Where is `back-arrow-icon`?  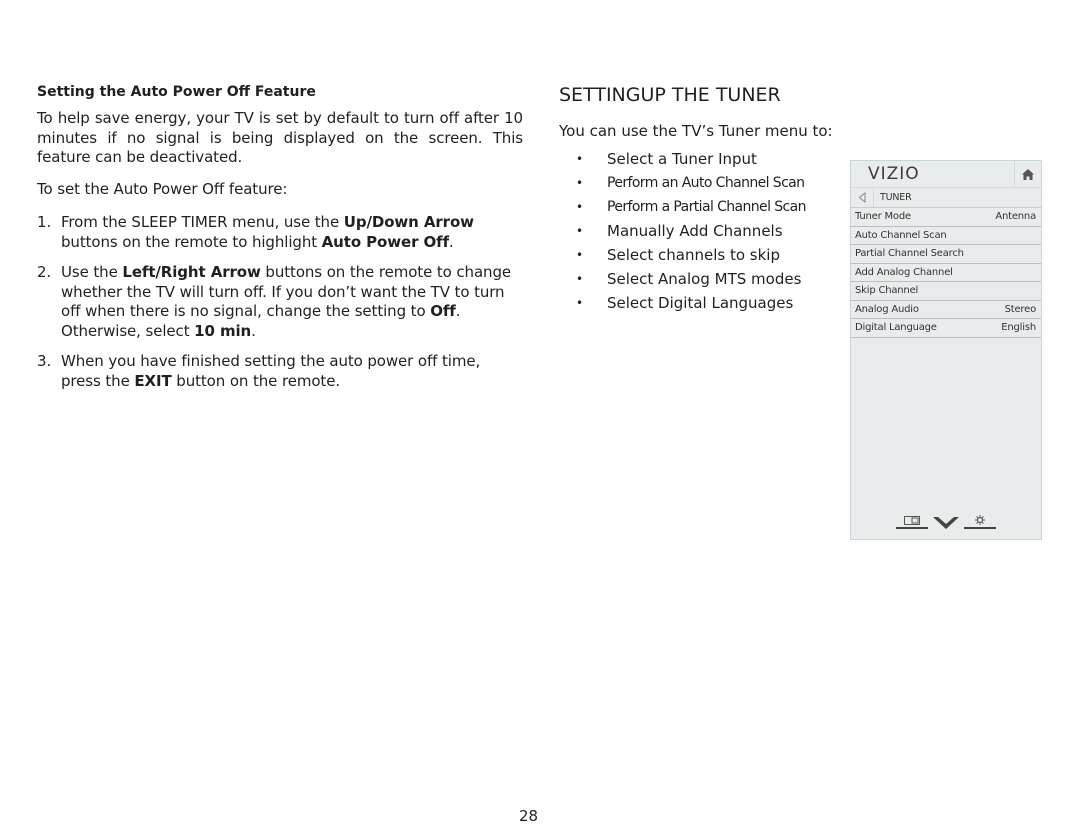 back-arrow-icon is located at coordinates (862, 197).